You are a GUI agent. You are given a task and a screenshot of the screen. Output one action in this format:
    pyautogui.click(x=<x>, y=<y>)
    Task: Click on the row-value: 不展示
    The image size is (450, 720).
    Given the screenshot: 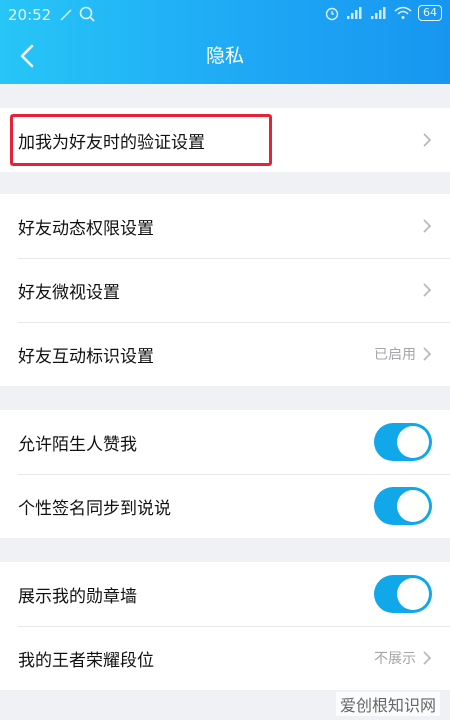 What is the action you would take?
    pyautogui.click(x=395, y=659)
    